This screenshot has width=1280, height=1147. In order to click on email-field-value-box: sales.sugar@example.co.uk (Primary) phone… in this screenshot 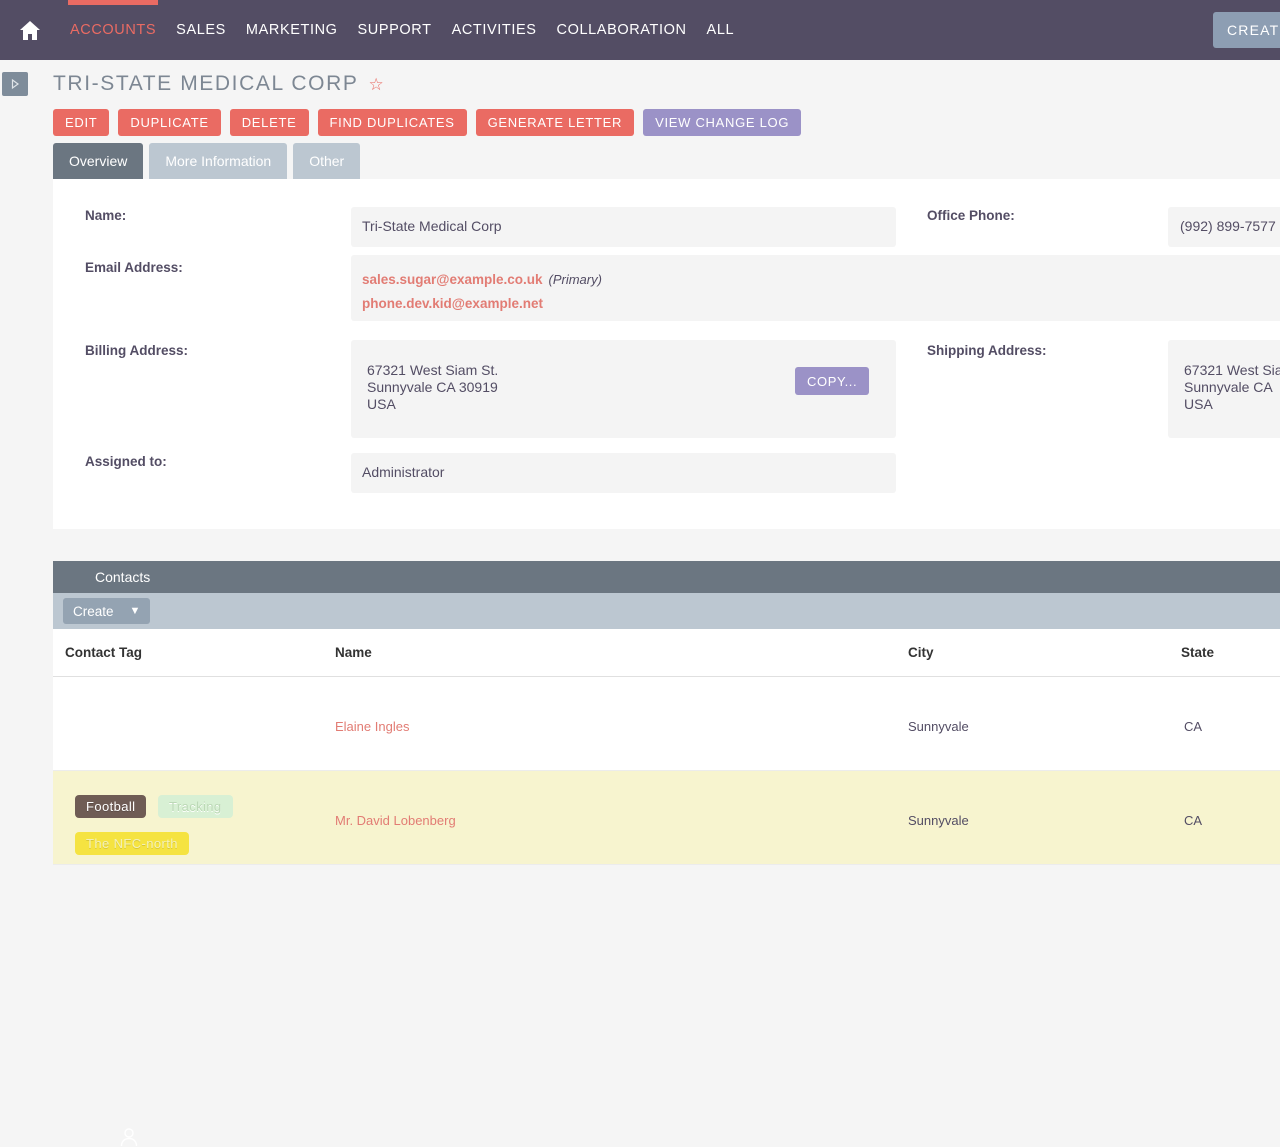, I will do `click(815, 288)`.